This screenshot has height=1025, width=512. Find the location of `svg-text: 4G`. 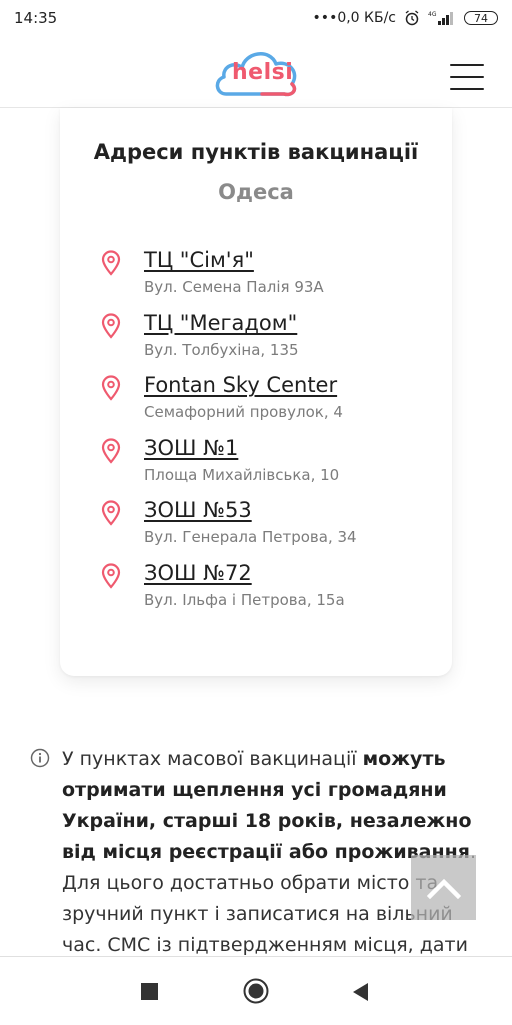

svg-text: 4G is located at coordinates (432, 14).